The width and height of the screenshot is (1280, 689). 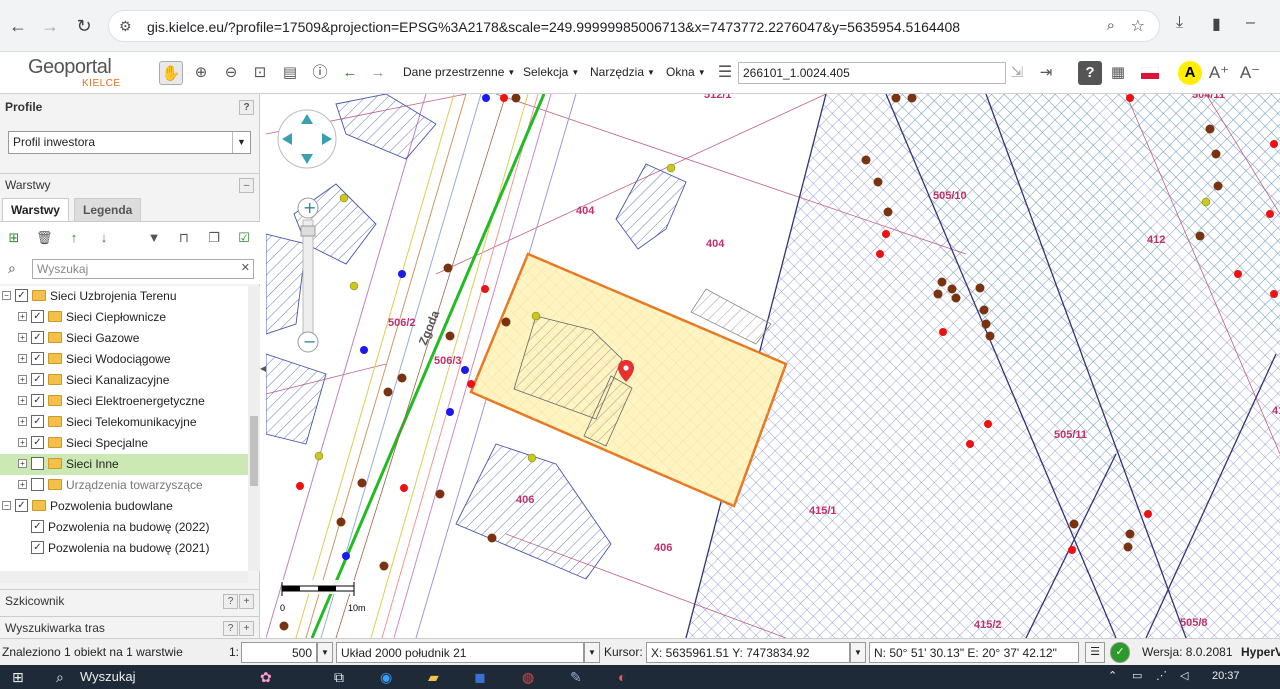 I want to click on tab-layers: Warstwy, so click(x=35, y=209).